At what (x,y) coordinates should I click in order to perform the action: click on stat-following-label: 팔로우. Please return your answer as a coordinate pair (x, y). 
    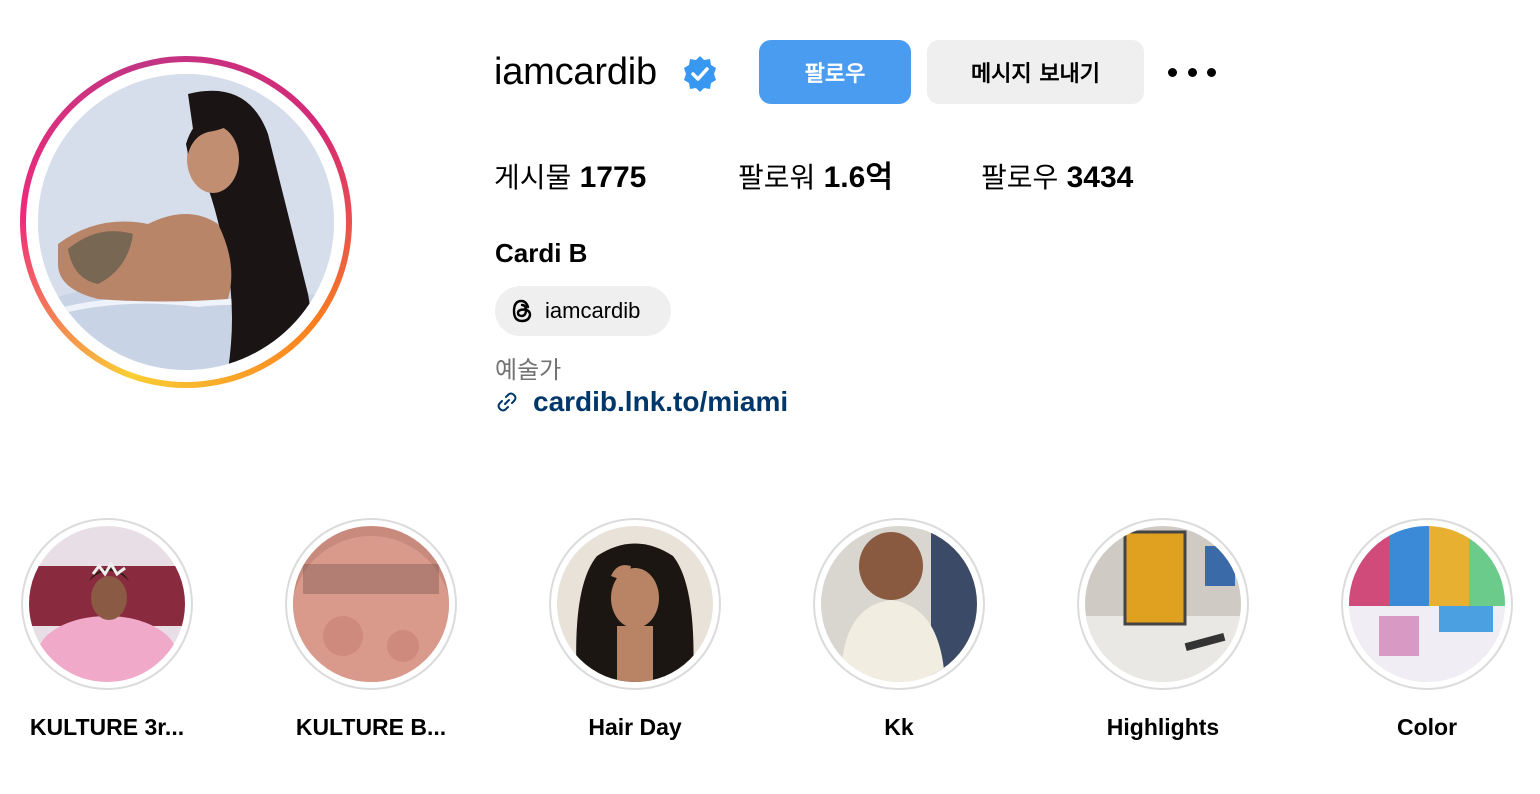
    Looking at the image, I should click on (1020, 177).